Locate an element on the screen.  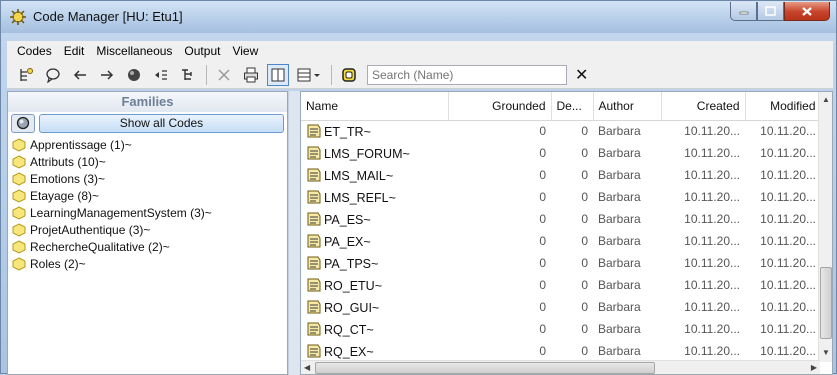
column-header-name: Name is located at coordinates (375, 106).